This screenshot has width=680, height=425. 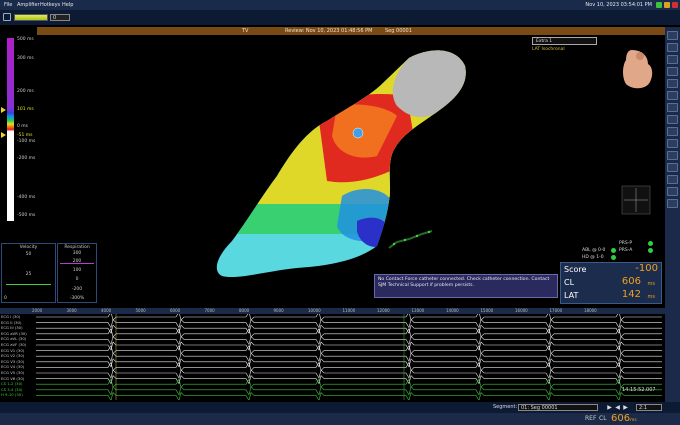 What do you see at coordinates (5, 298) in the screenshot?
I see `velocity-value: 0` at bounding box center [5, 298].